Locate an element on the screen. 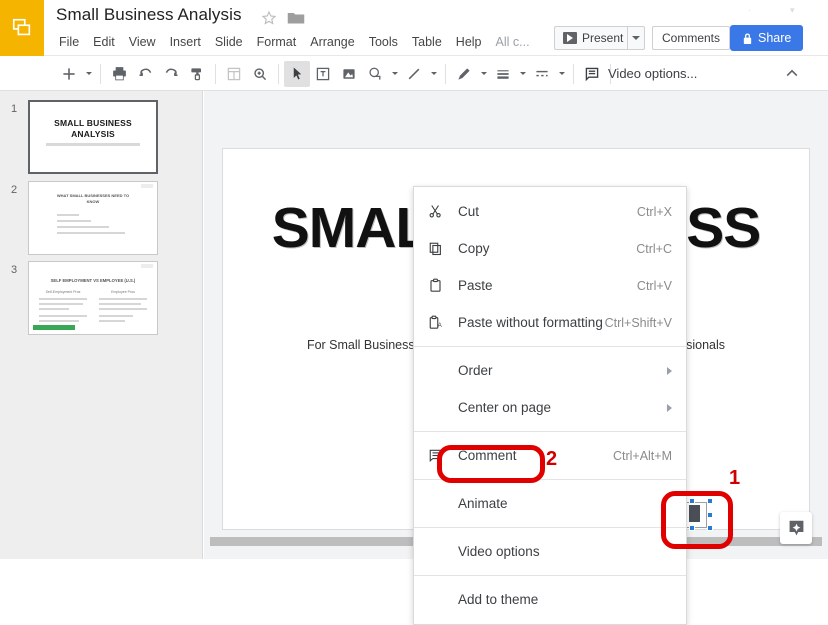  slide-3-title: SELF EMPLOYMENT VS EMPLOYEE (U.S.) is located at coordinates (93, 280).